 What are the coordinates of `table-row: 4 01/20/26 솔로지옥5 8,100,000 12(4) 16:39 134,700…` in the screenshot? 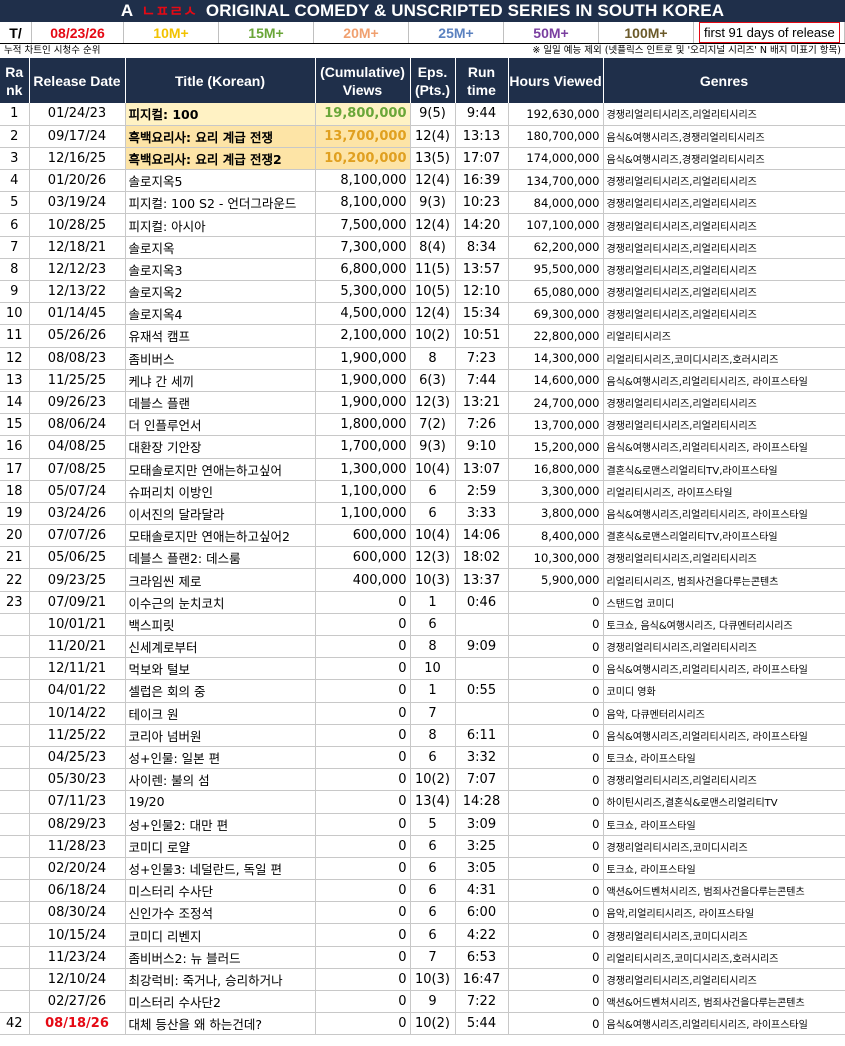 It's located at (422, 181).